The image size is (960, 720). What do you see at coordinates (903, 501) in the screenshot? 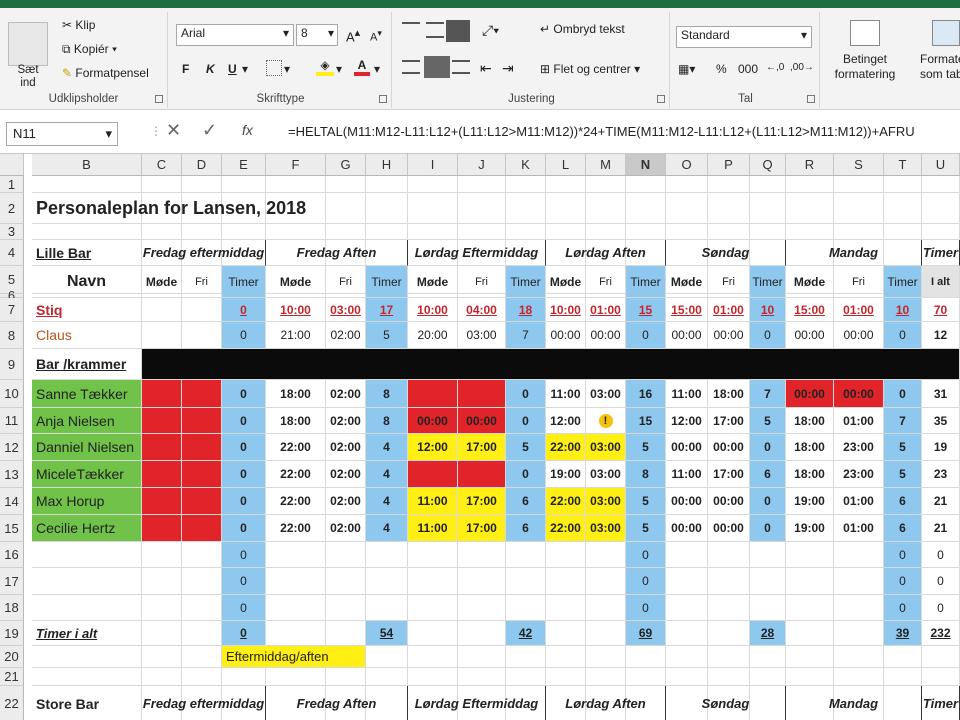
I see `cell-t14: 6` at bounding box center [903, 501].